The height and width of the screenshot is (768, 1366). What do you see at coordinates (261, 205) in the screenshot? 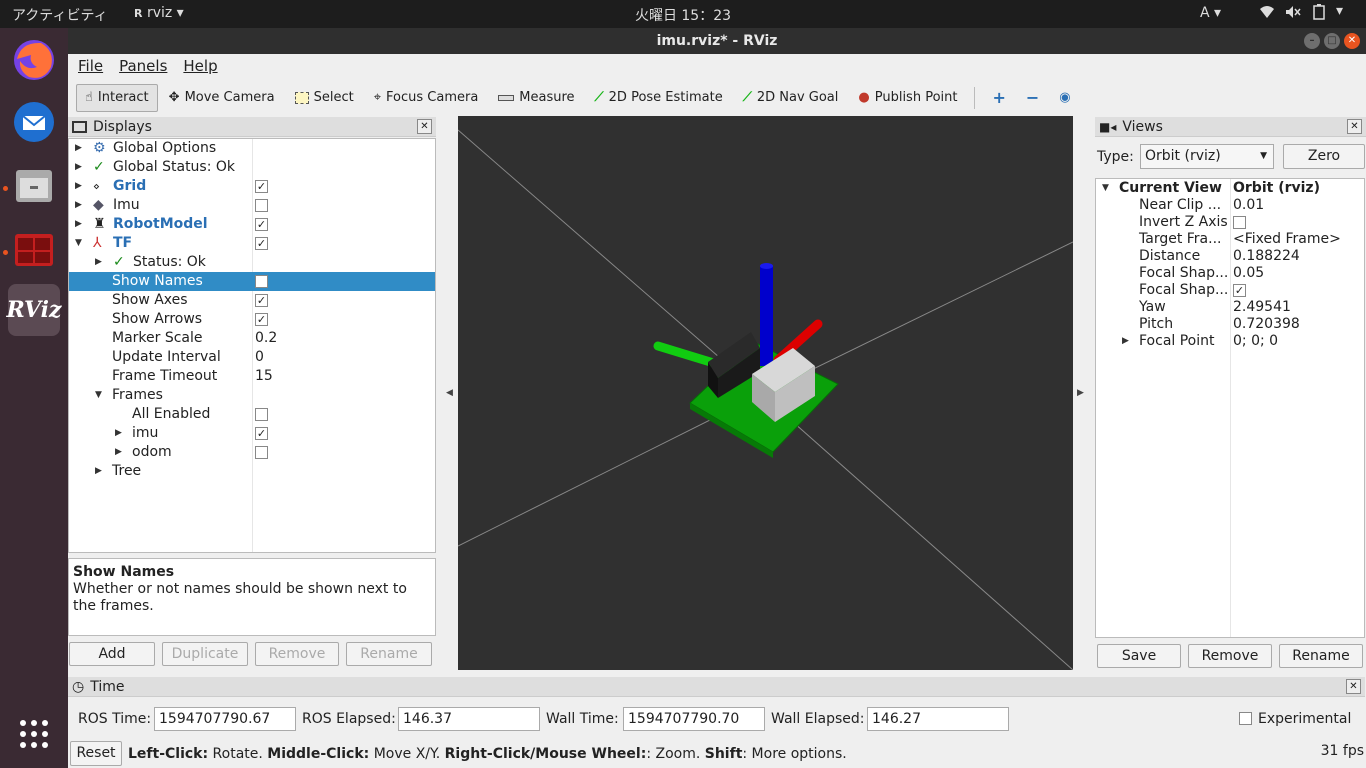
I see `enable-checkbox` at bounding box center [261, 205].